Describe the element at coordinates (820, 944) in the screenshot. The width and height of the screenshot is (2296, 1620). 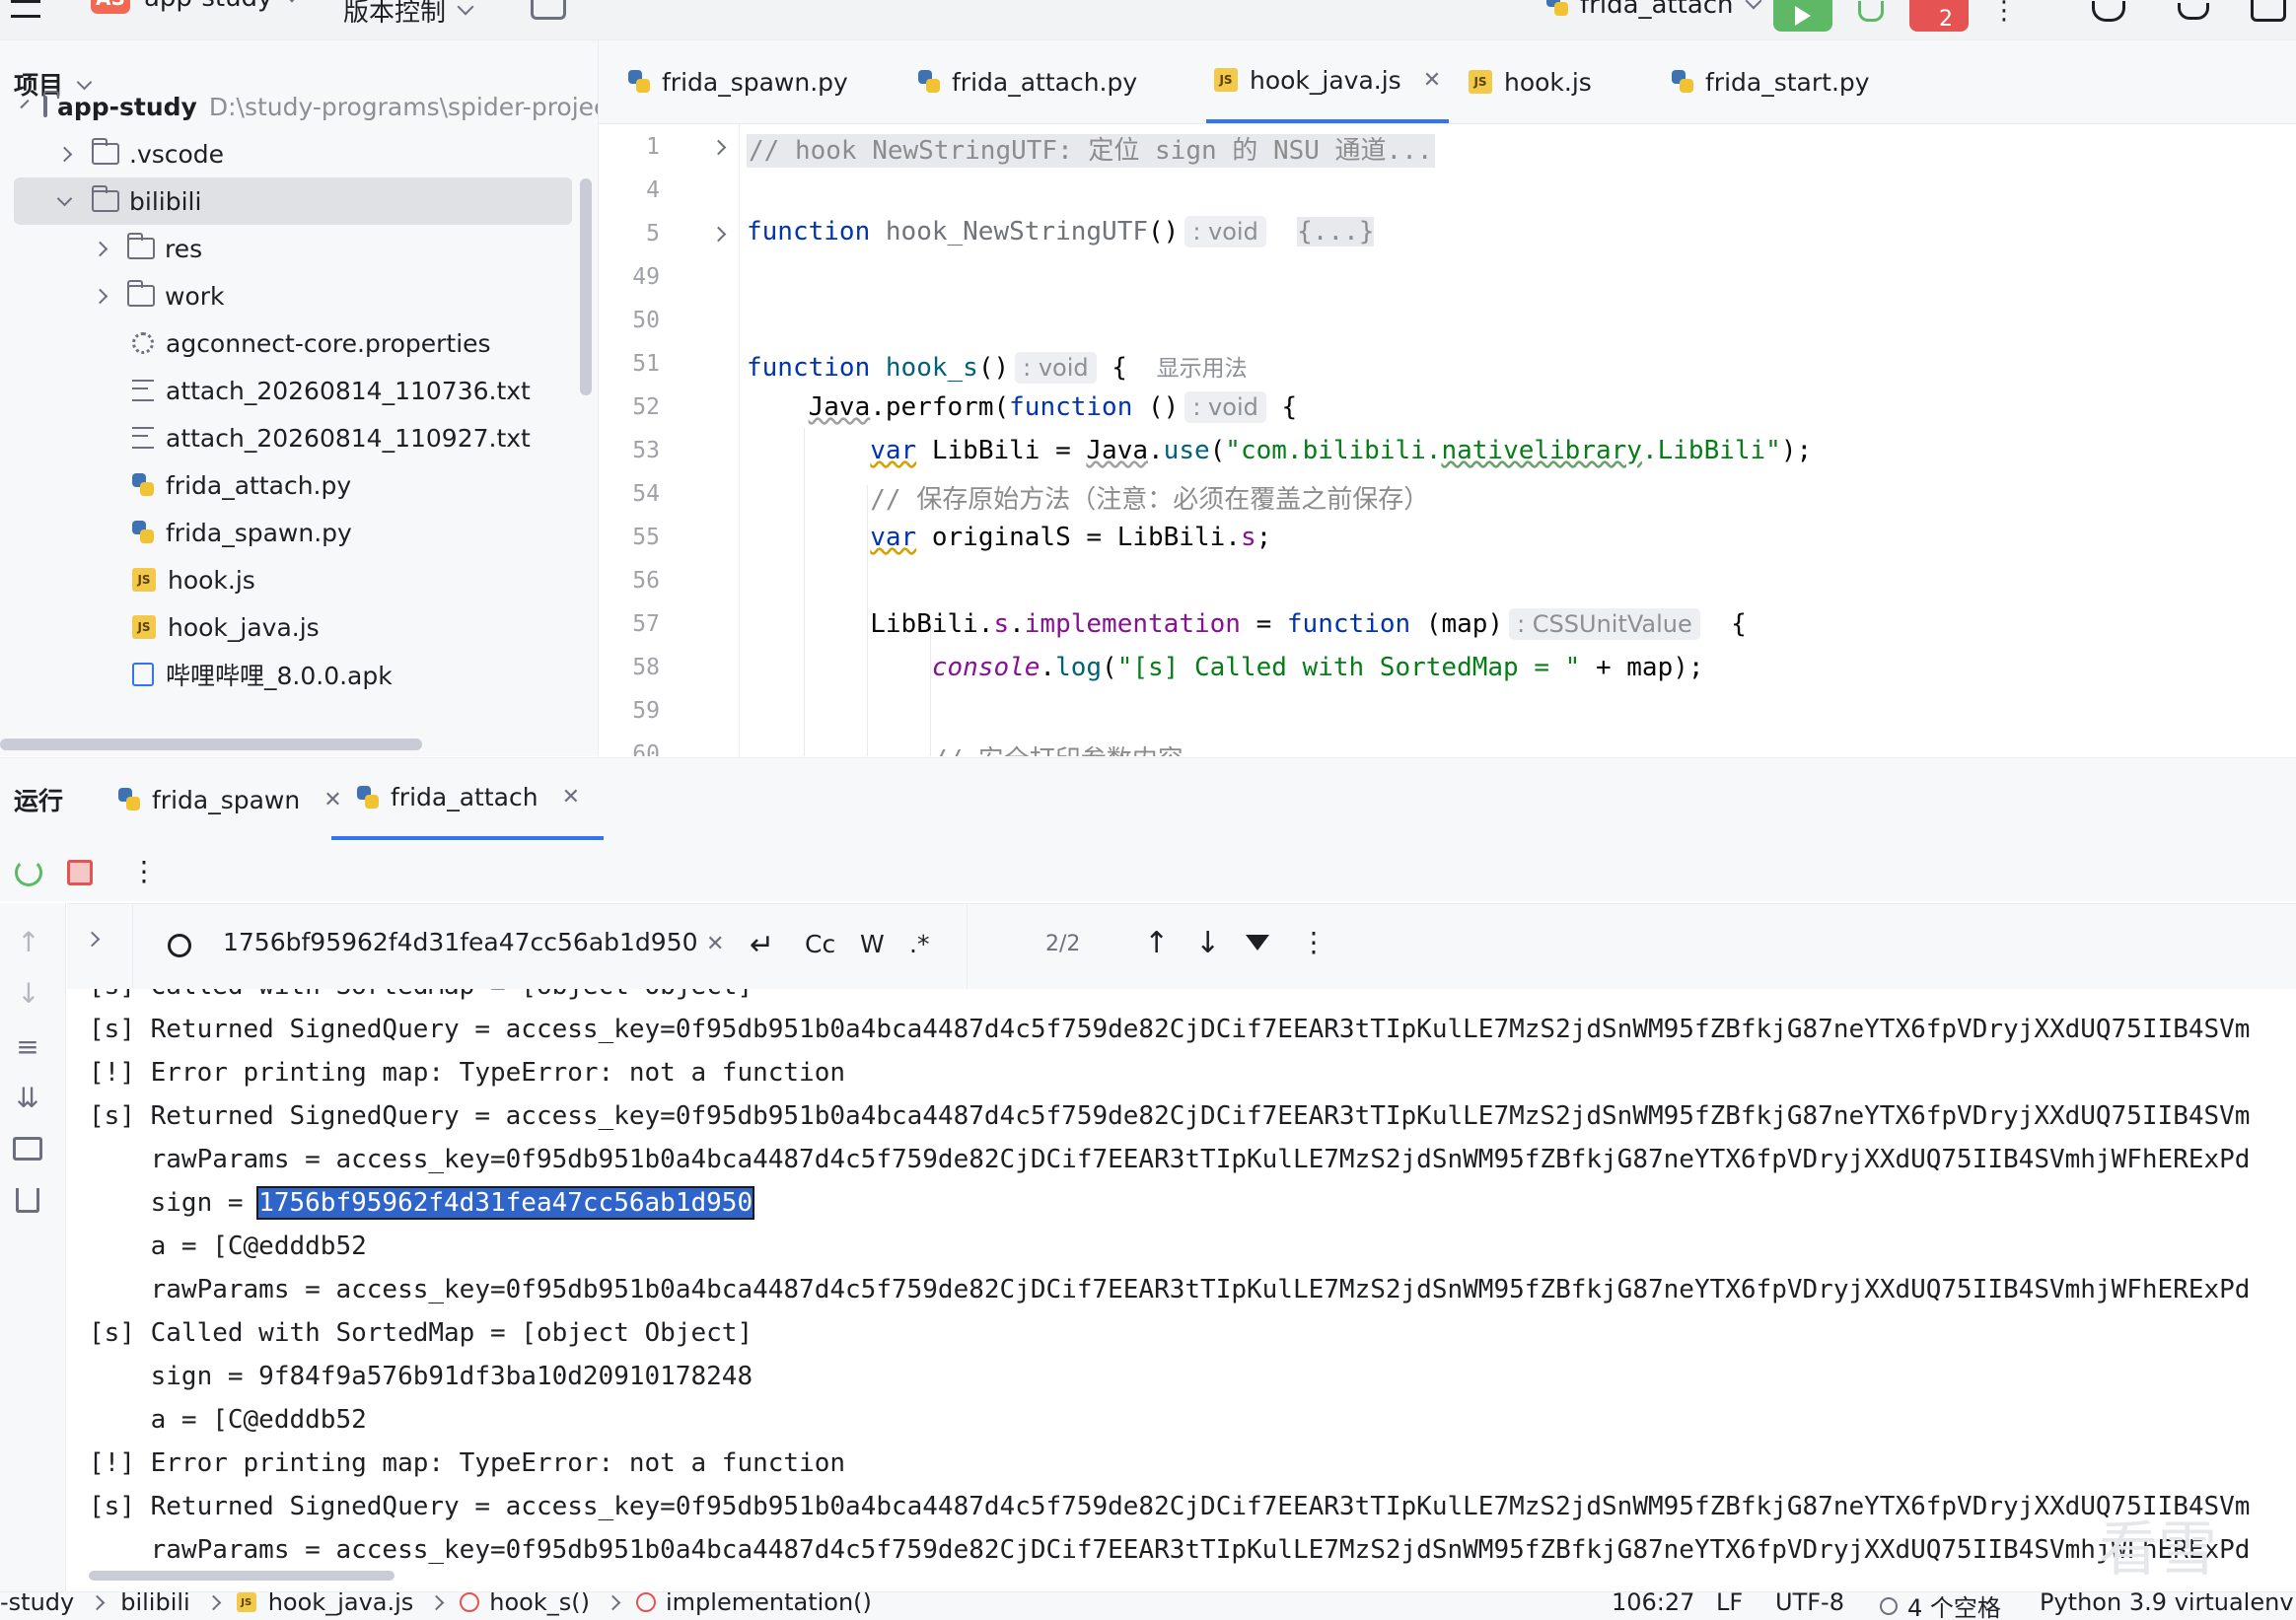
I see `match-case-toggle: Cc` at that location.